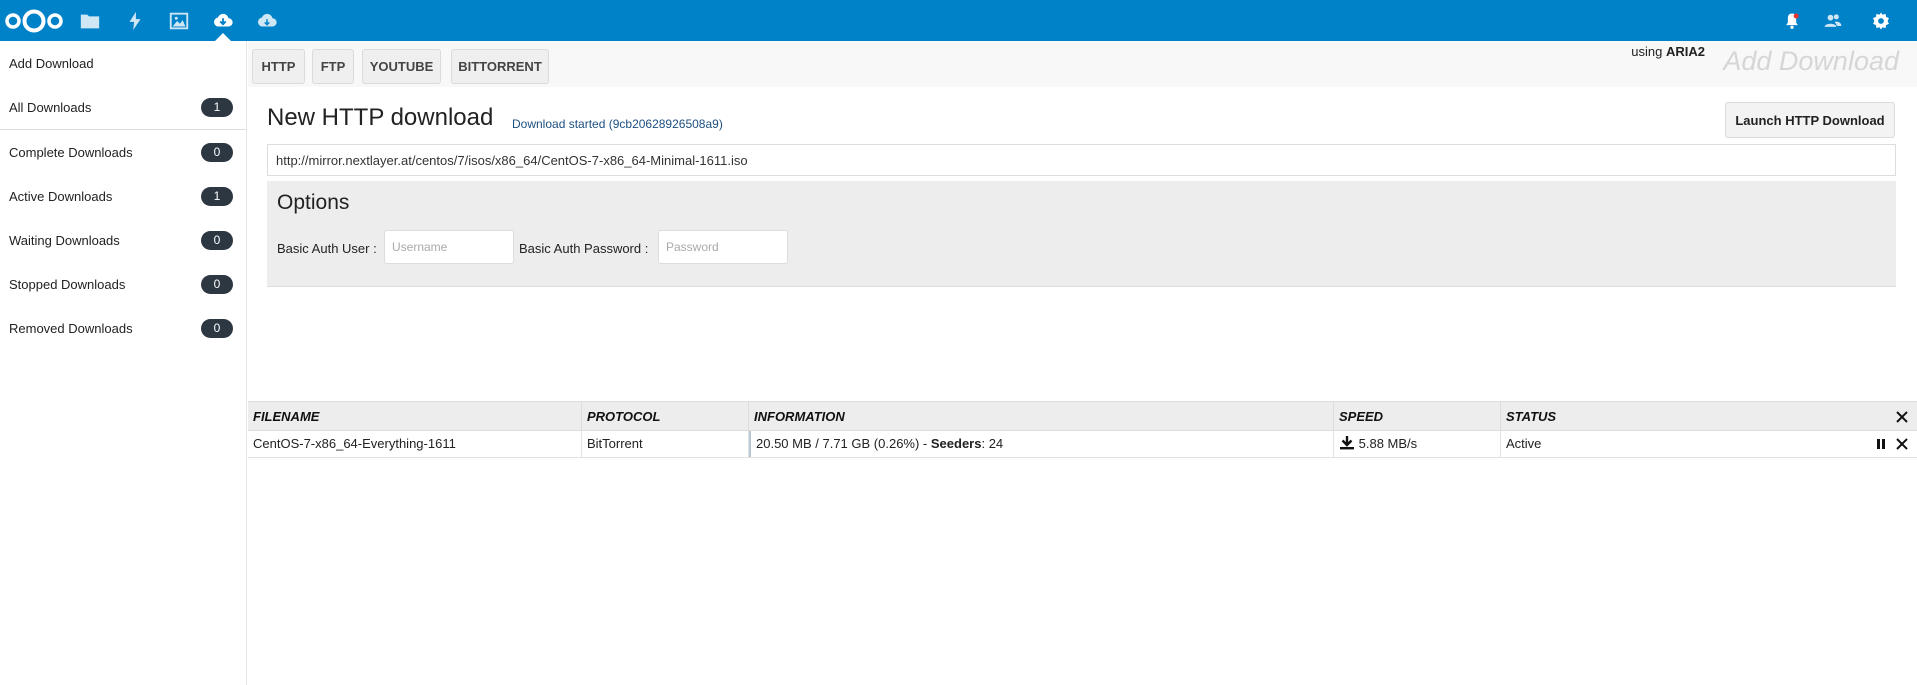  What do you see at coordinates (415, 444) in the screenshot?
I see `cell-filename: CentOS-7-x86_64-Everything-1611` at bounding box center [415, 444].